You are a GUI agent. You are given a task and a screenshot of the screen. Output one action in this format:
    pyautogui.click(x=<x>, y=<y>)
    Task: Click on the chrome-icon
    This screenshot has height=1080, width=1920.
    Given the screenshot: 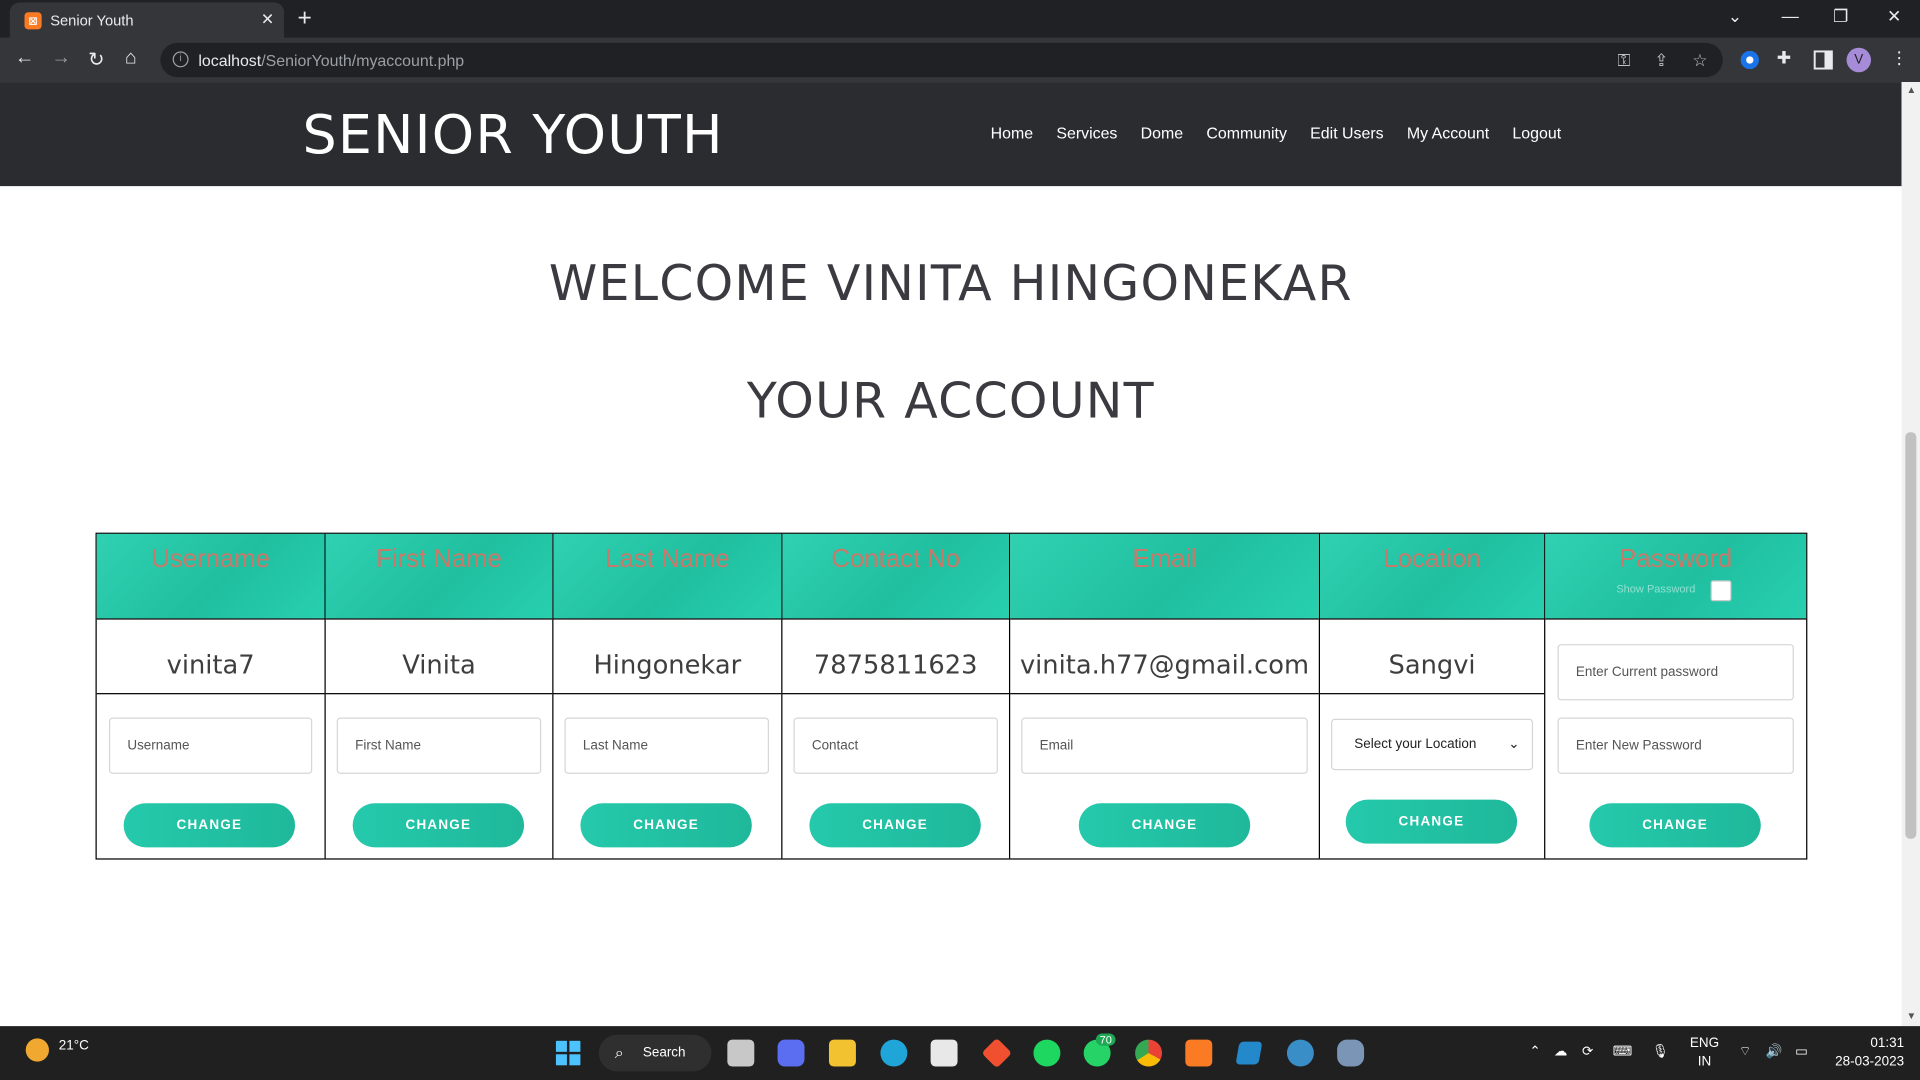 What is the action you would take?
    pyautogui.click(x=1149, y=1053)
    